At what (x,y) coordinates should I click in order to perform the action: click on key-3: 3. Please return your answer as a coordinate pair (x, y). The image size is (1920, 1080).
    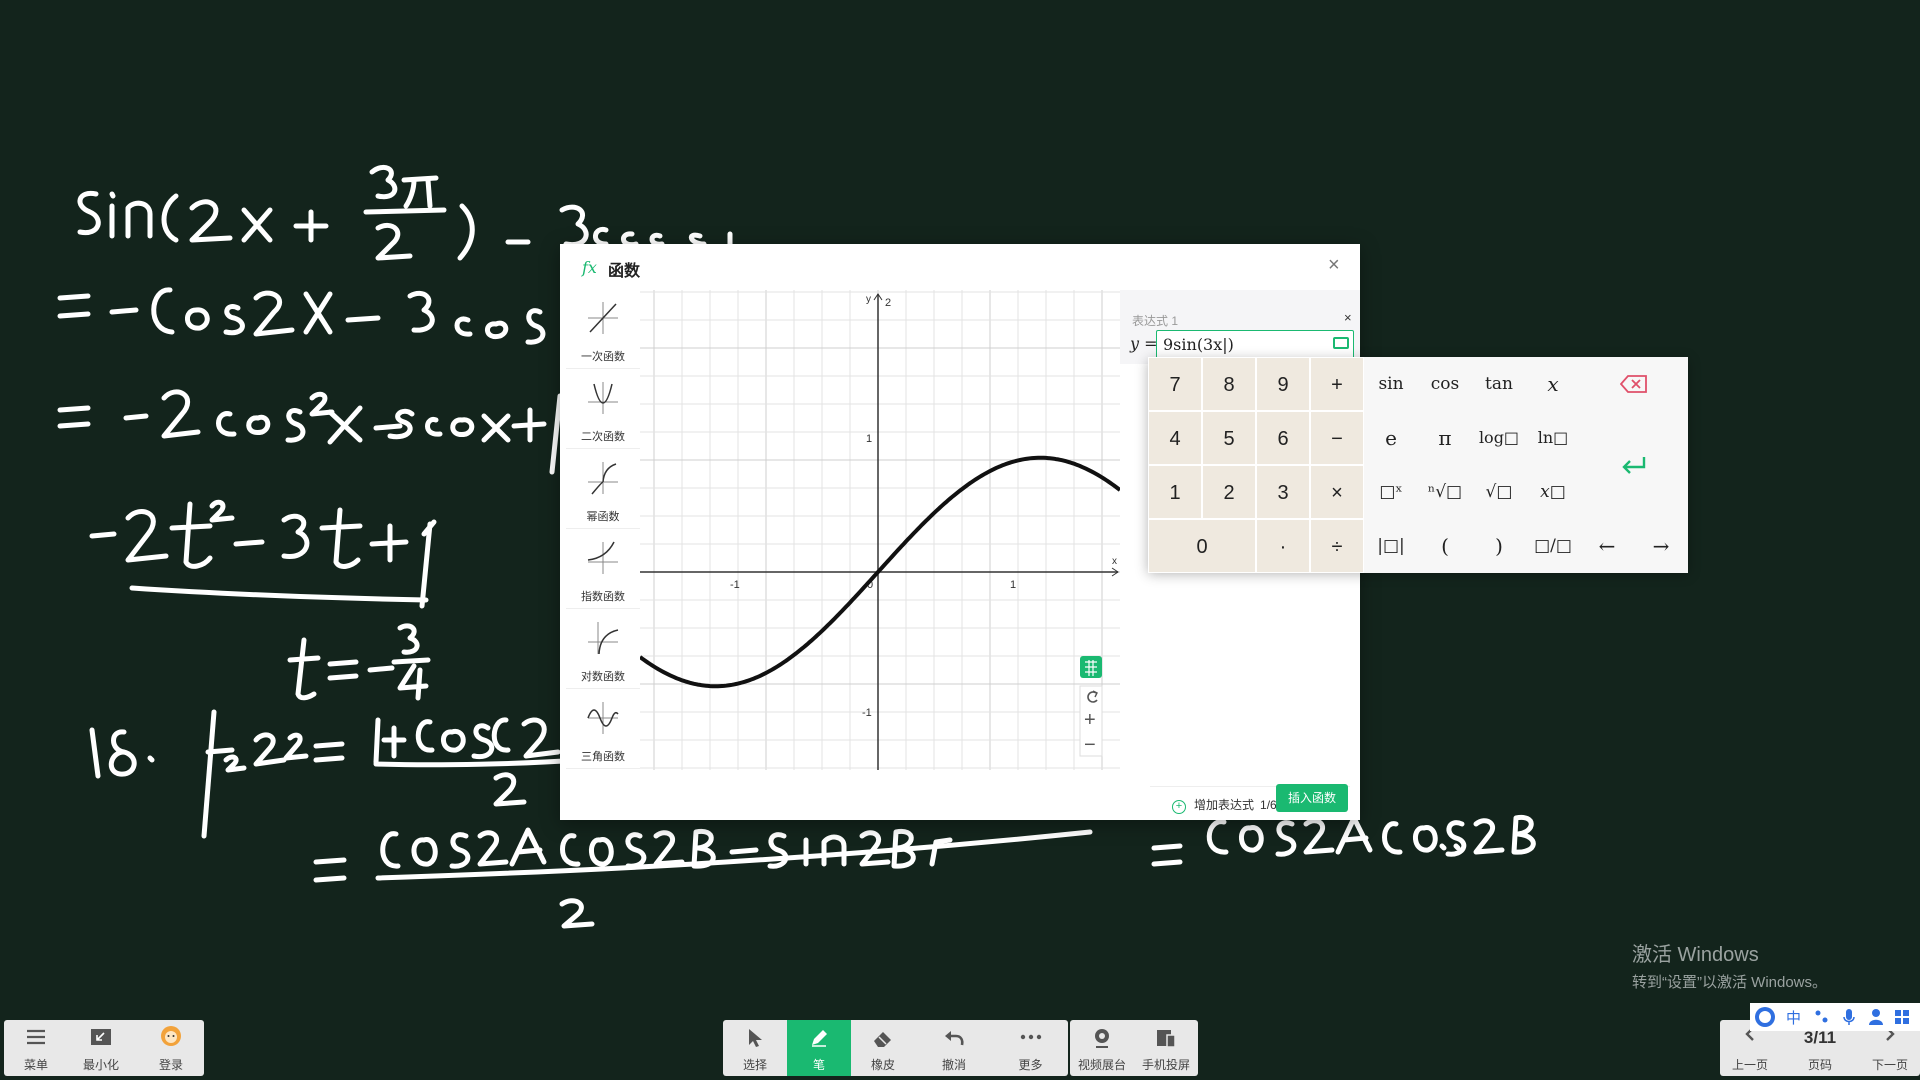
    Looking at the image, I should click on (1283, 492).